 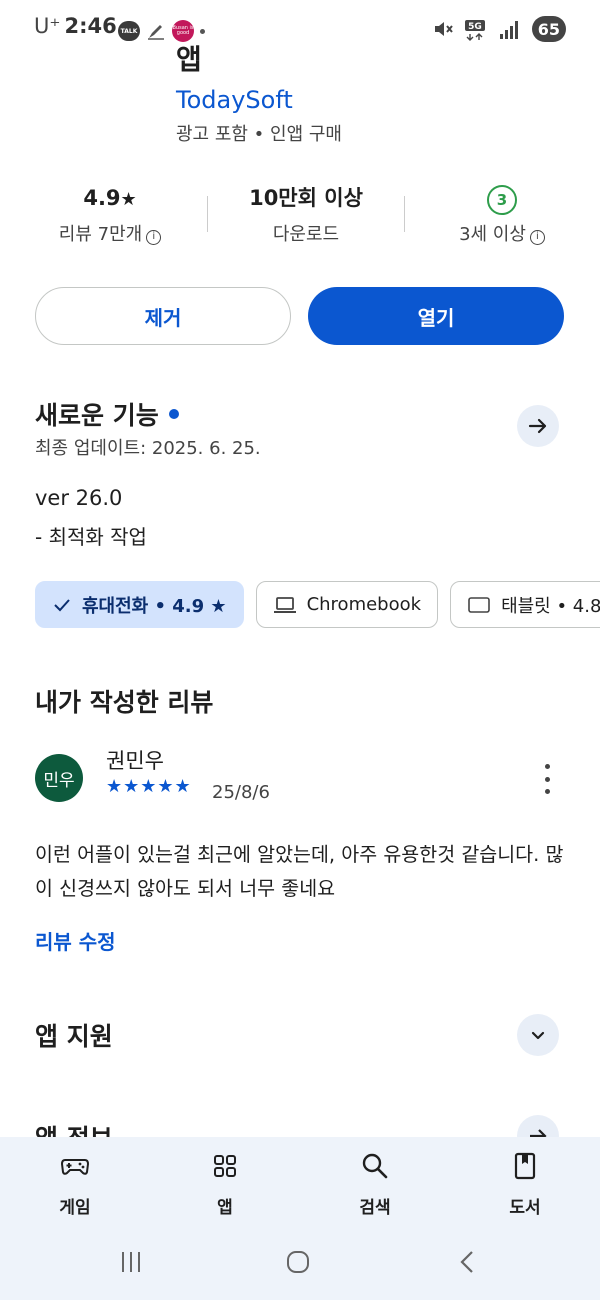 What do you see at coordinates (62, 604) in the screenshot?
I see `check-icon` at bounding box center [62, 604].